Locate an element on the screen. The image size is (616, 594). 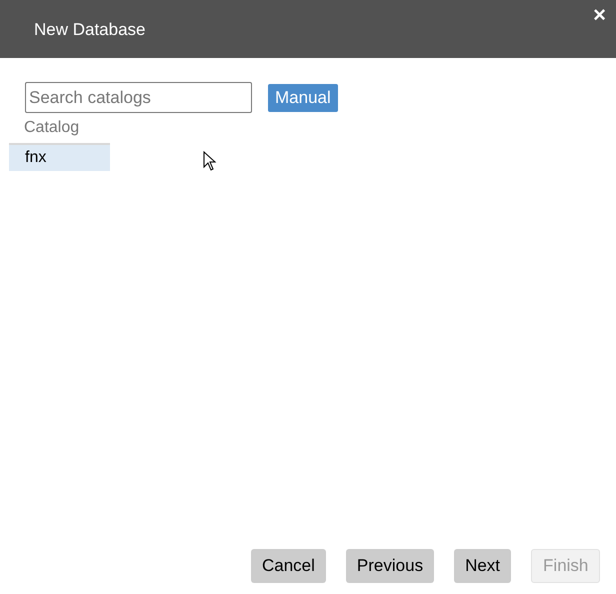
footer-button: Previous is located at coordinates (390, 566).